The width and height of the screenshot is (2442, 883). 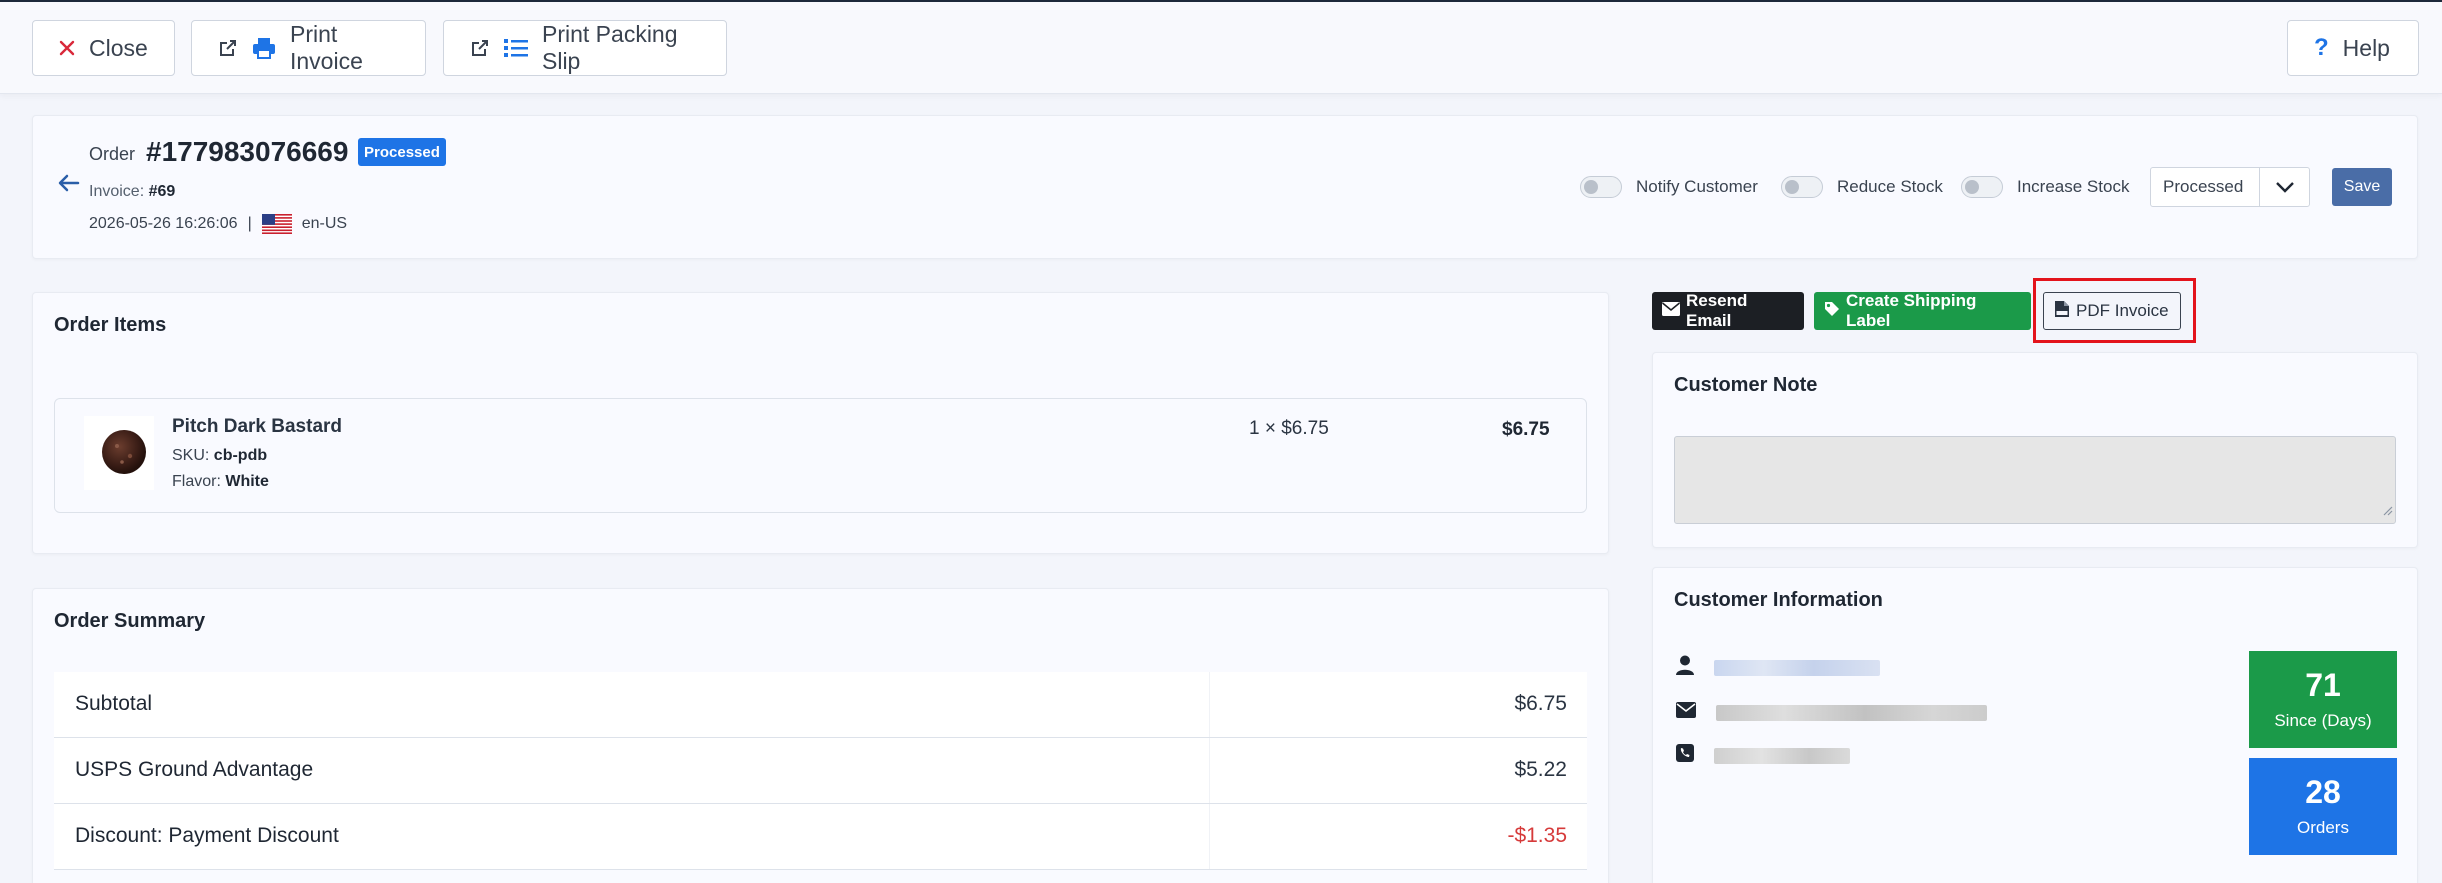 What do you see at coordinates (1890, 186) in the screenshot?
I see `reduce-stock-label: Reduce Stock` at bounding box center [1890, 186].